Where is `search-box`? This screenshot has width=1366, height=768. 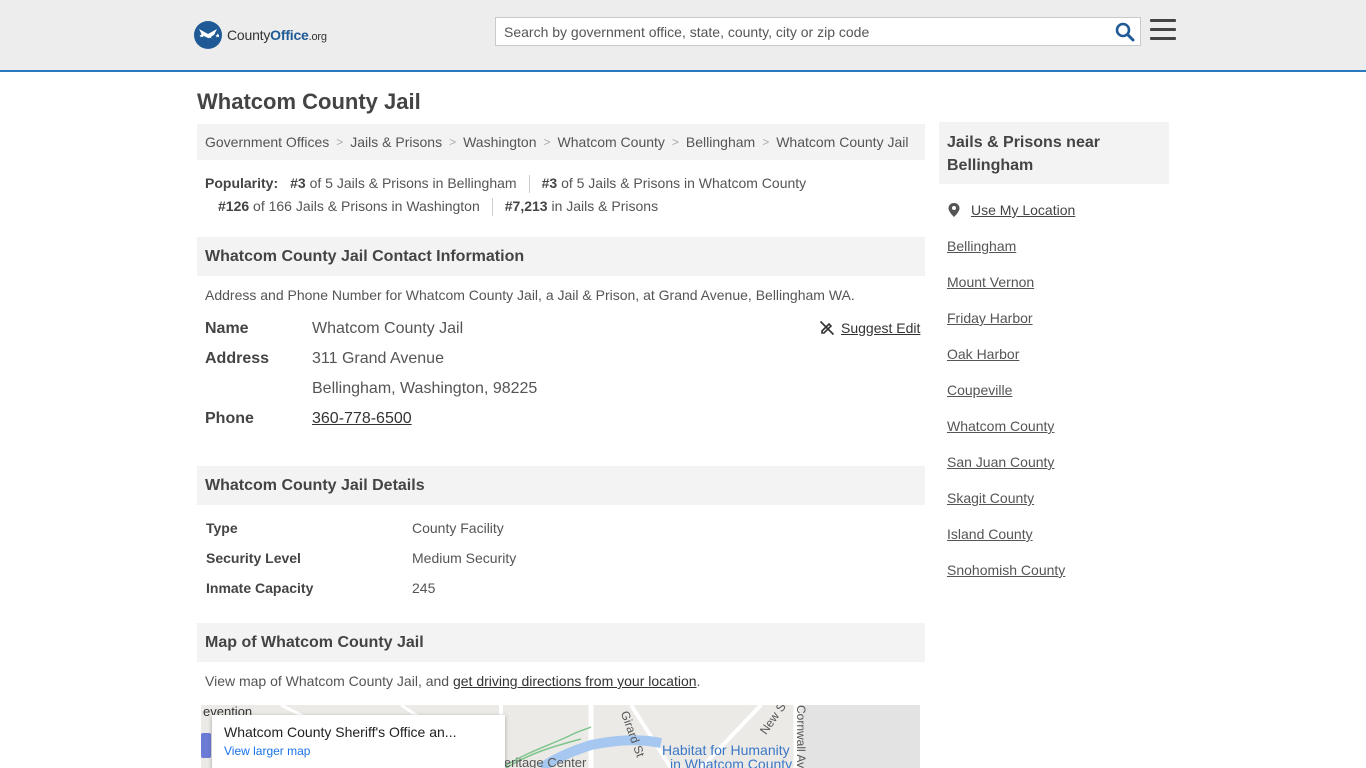 search-box is located at coordinates (818, 31).